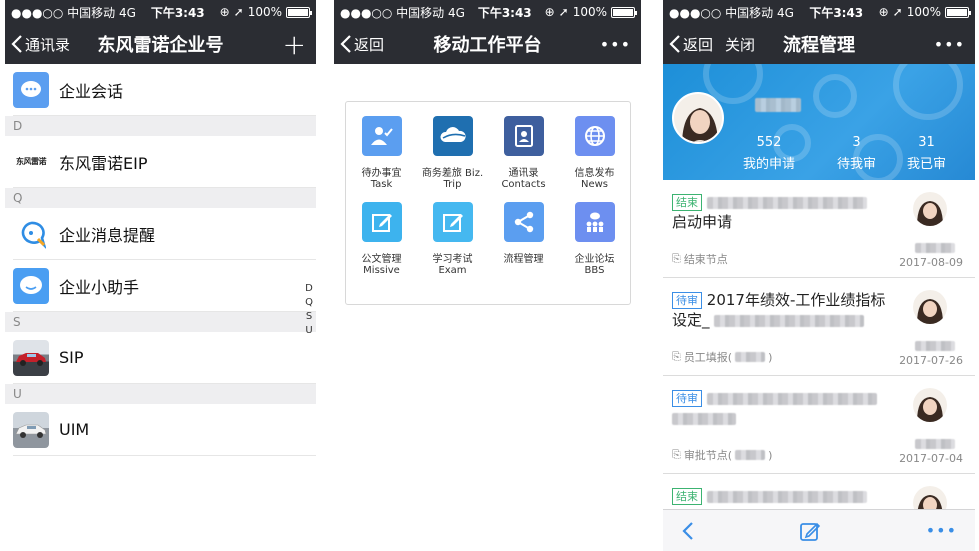 The height and width of the screenshot is (551, 979). What do you see at coordinates (309, 303) in the screenshot?
I see `index-letter-q: Q` at bounding box center [309, 303].